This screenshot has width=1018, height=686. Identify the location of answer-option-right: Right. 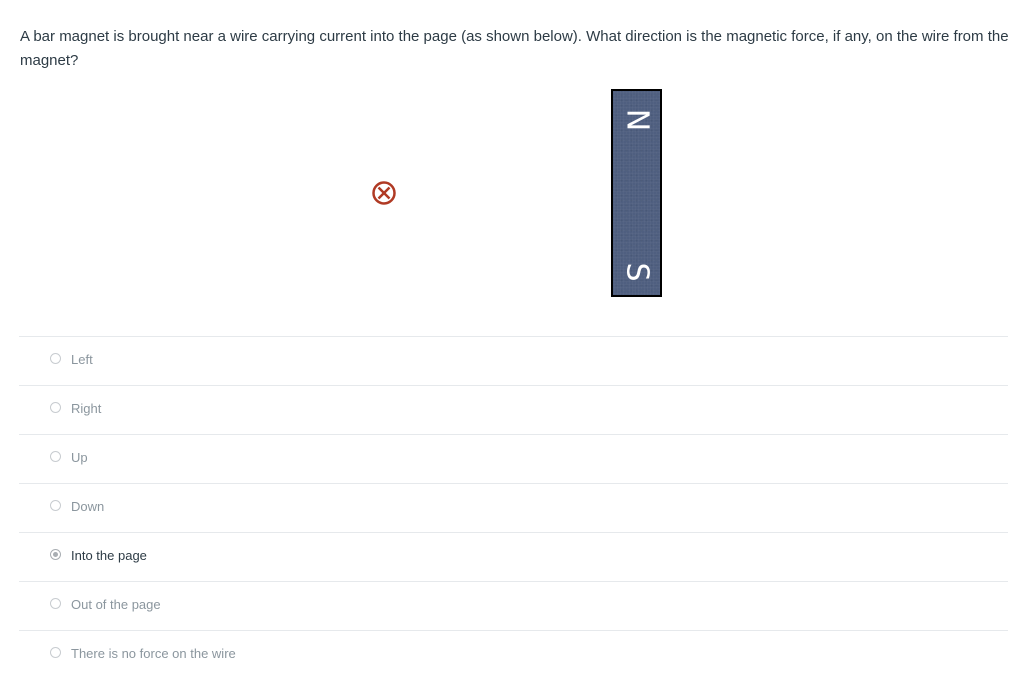
(513, 409).